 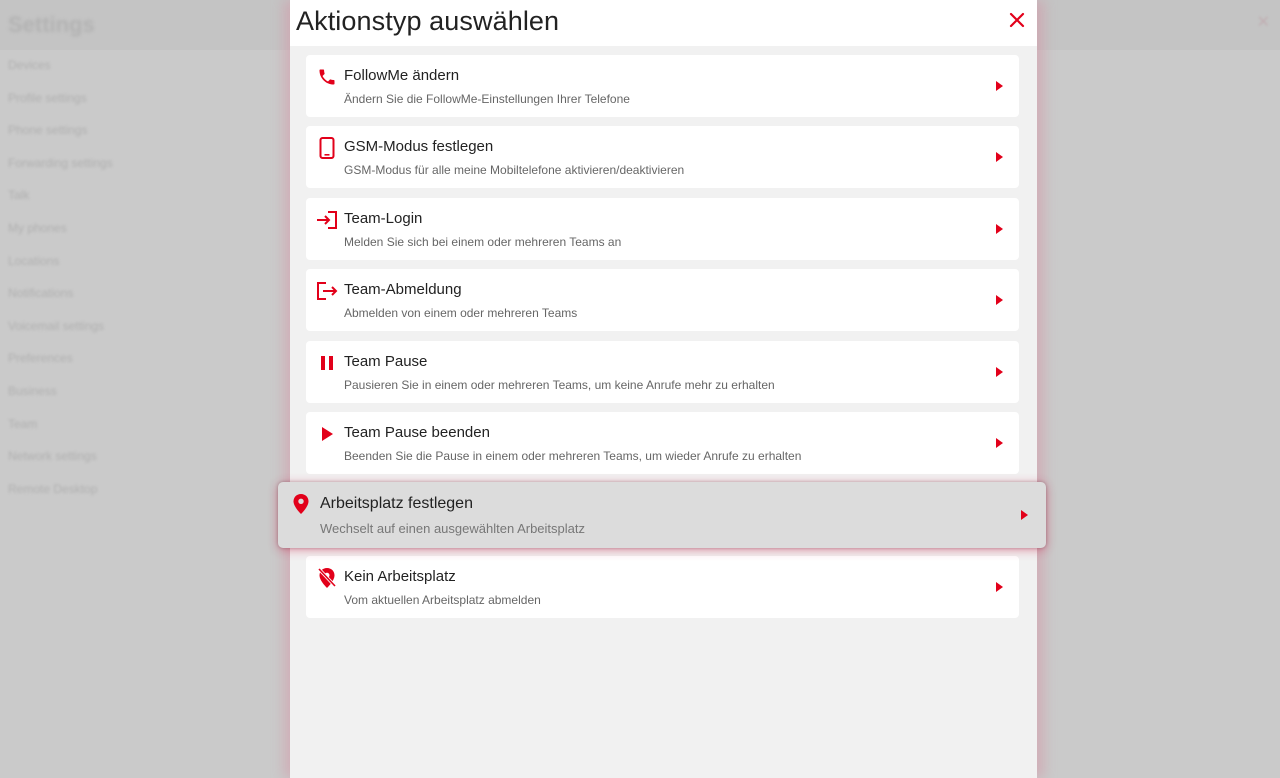 What do you see at coordinates (60, 162) in the screenshot?
I see `background-menu-item: Forwarding settings` at bounding box center [60, 162].